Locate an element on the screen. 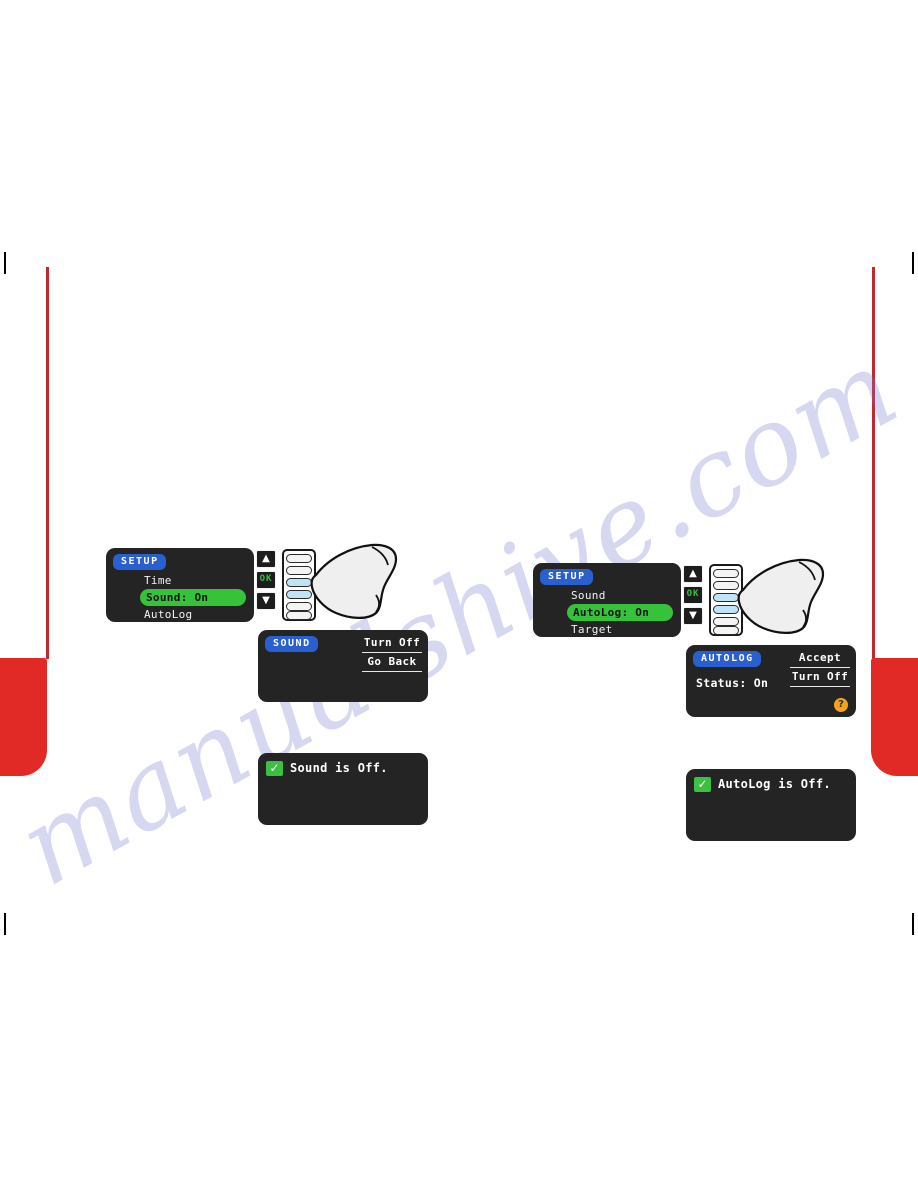 The width and height of the screenshot is (918, 1188). left-key-column: ▲ OK ▼ is located at coordinates (266, 581).